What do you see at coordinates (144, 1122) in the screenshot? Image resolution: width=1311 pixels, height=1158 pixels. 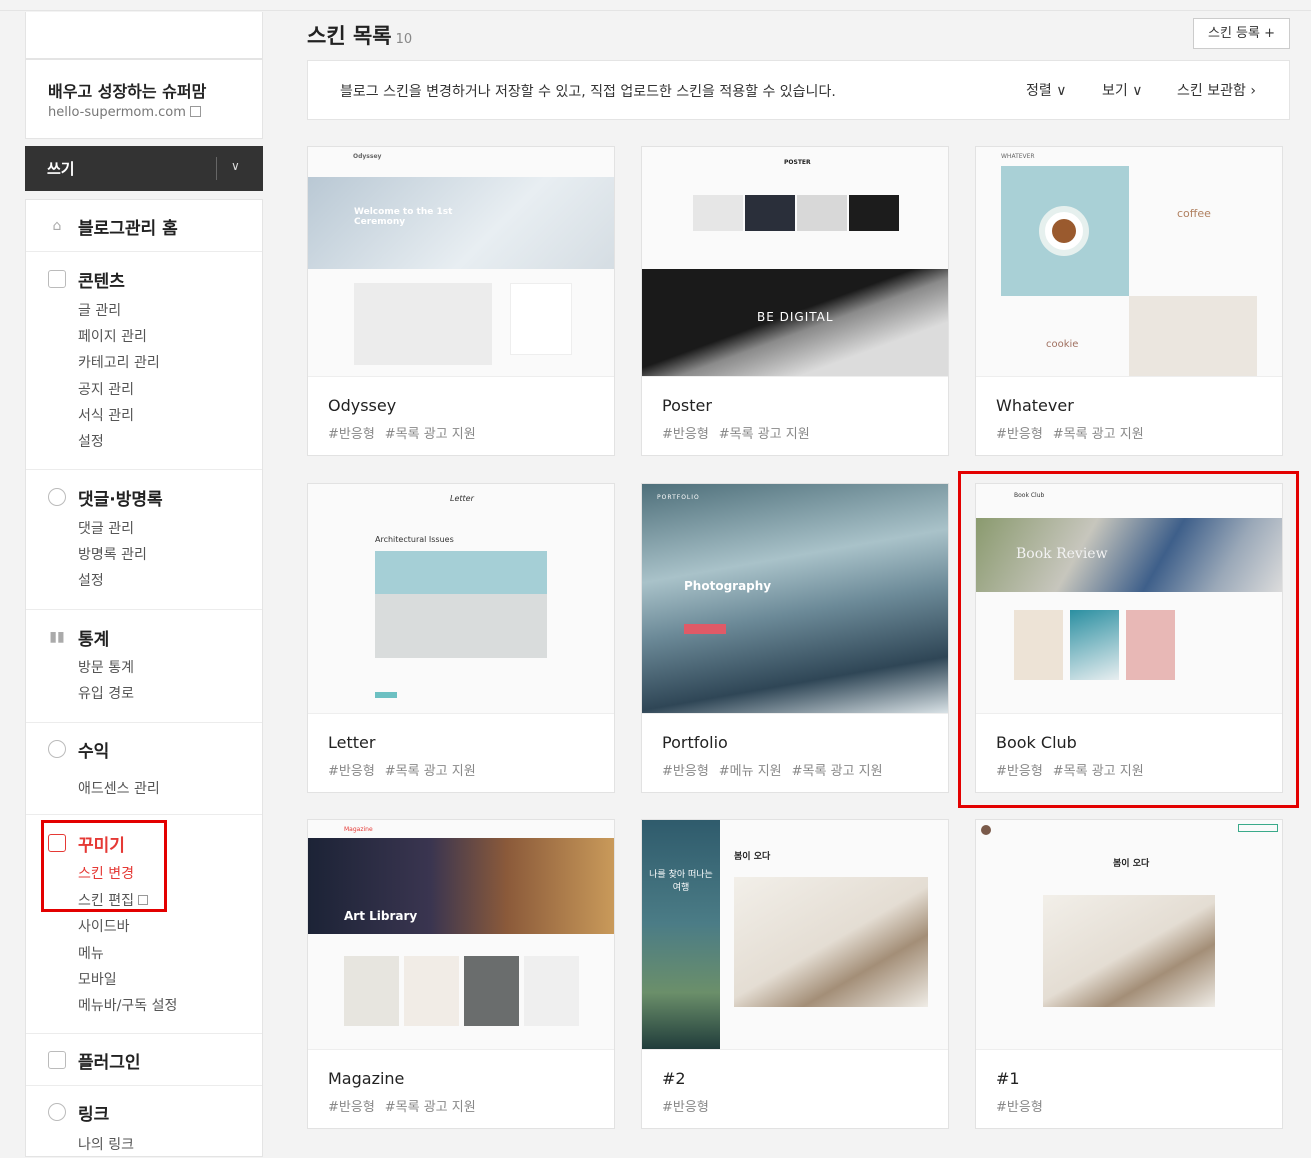 I see `menu-section-link: 링크 나의 링크` at bounding box center [144, 1122].